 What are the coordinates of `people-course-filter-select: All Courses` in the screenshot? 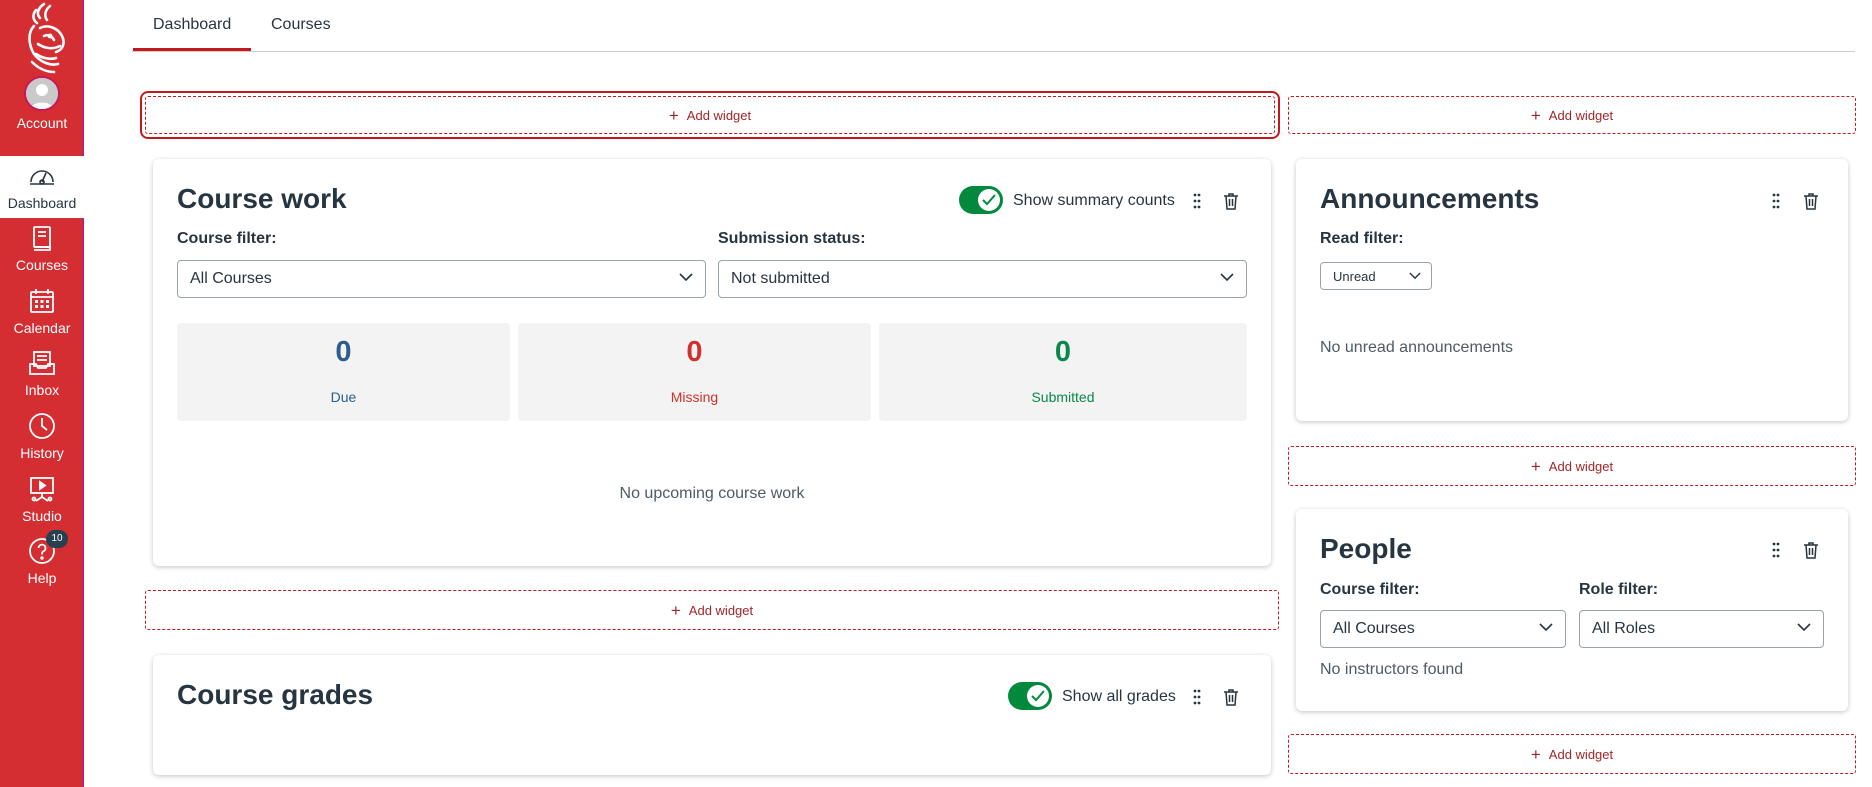 It's located at (1443, 629).